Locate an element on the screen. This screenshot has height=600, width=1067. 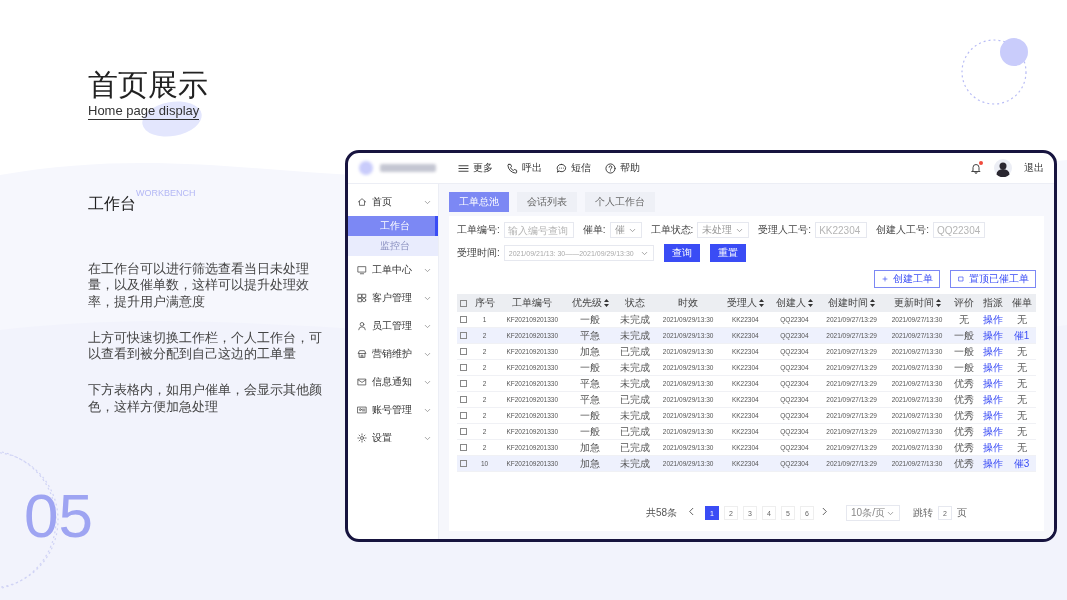
header-menu-label: 更多 is located at coordinates (483, 168).